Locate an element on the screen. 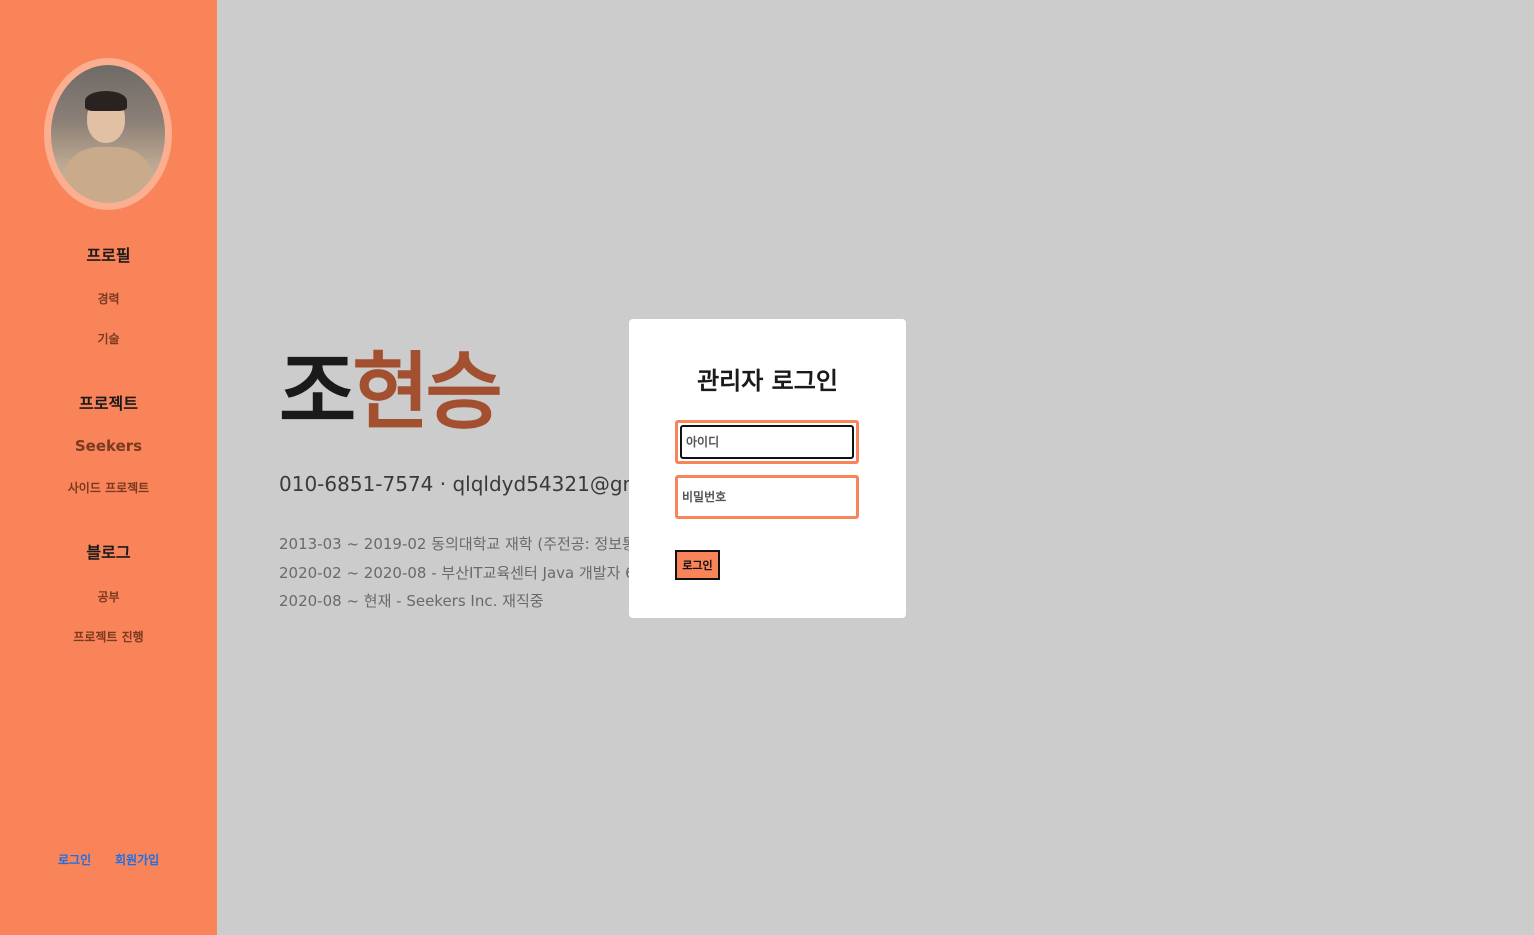 Image resolution: width=1534 pixels, height=935 pixels. modal-title: 관리자 로그인 is located at coordinates (767, 381).